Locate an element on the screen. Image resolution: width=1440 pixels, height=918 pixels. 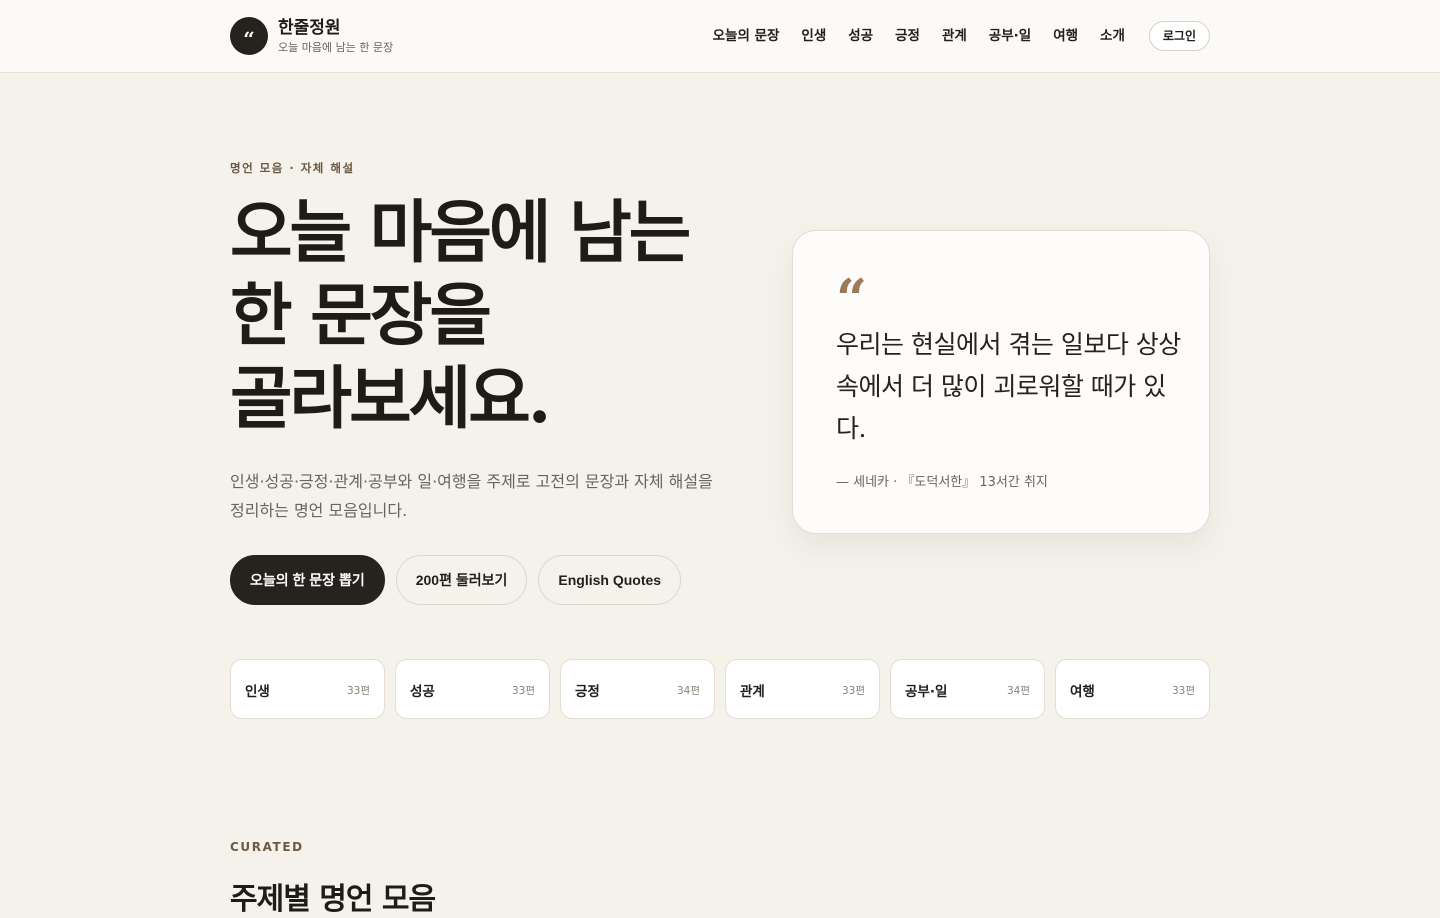
hero-title-line-3: 골라보세요. is located at coordinates (390, 399).